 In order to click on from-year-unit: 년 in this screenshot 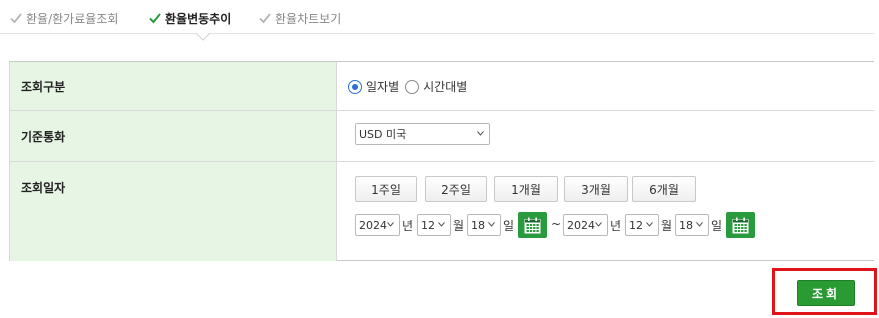, I will do `click(408, 226)`.